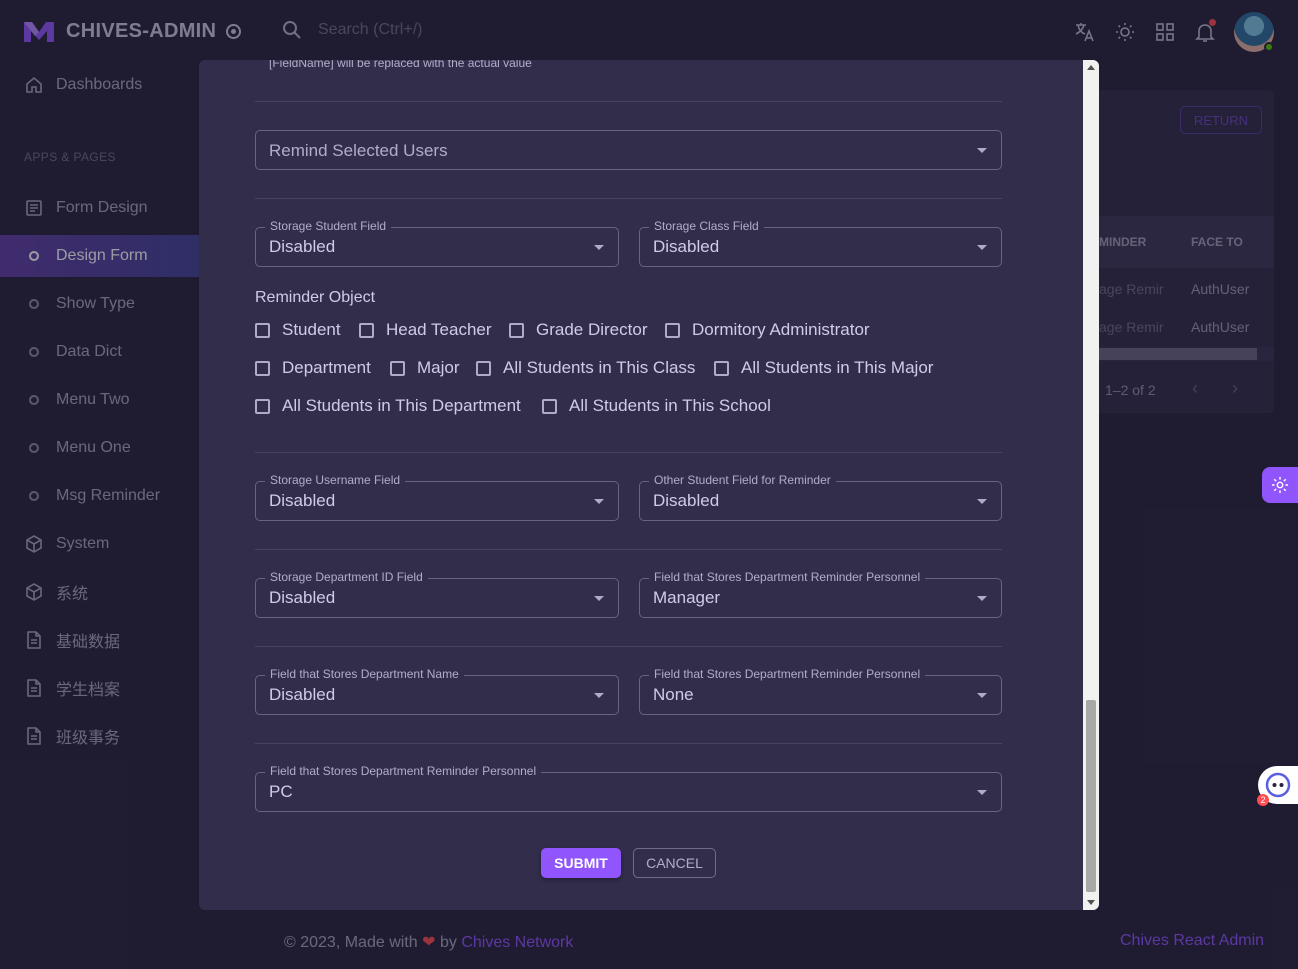 The width and height of the screenshot is (1298, 969). I want to click on checkbox-label: All Students in This Major, so click(837, 367).